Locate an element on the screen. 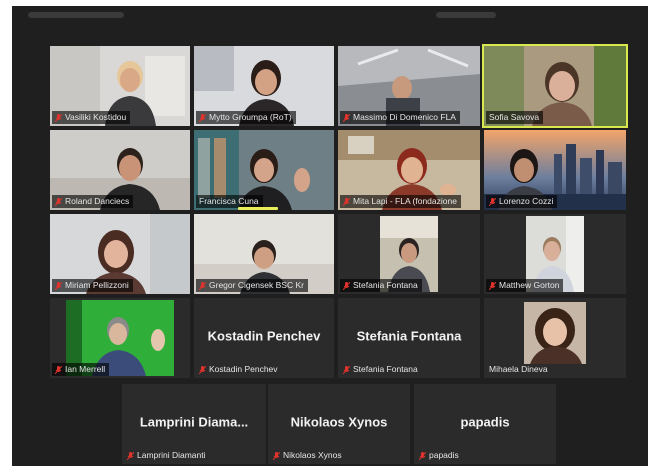 The width and height of the screenshot is (657, 468). participant-name-tag: Sofia Savova is located at coordinates (515, 117).